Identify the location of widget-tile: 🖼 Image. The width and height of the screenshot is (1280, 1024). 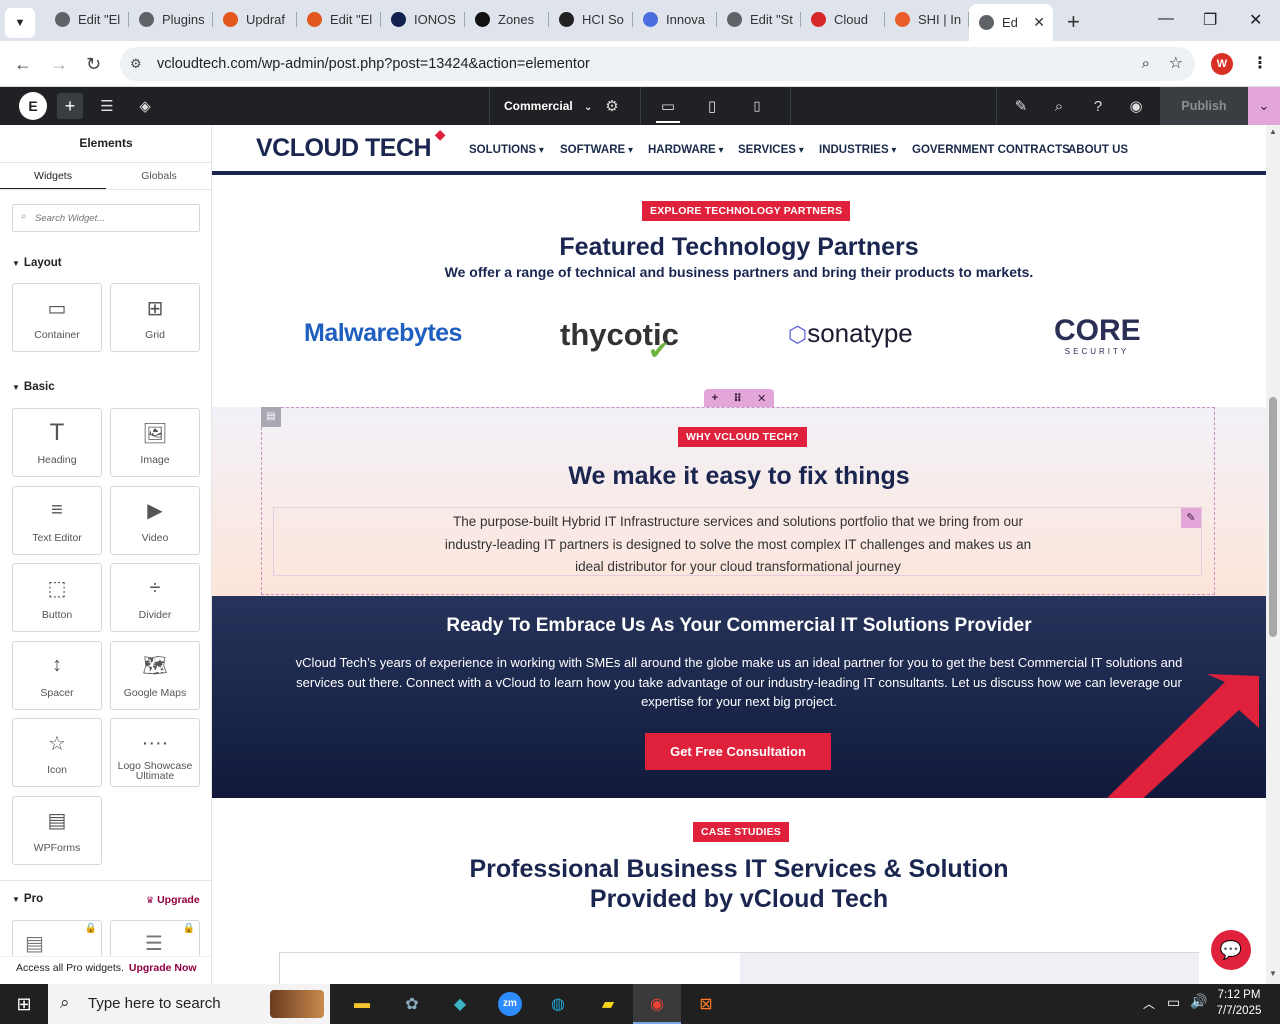
(155, 442).